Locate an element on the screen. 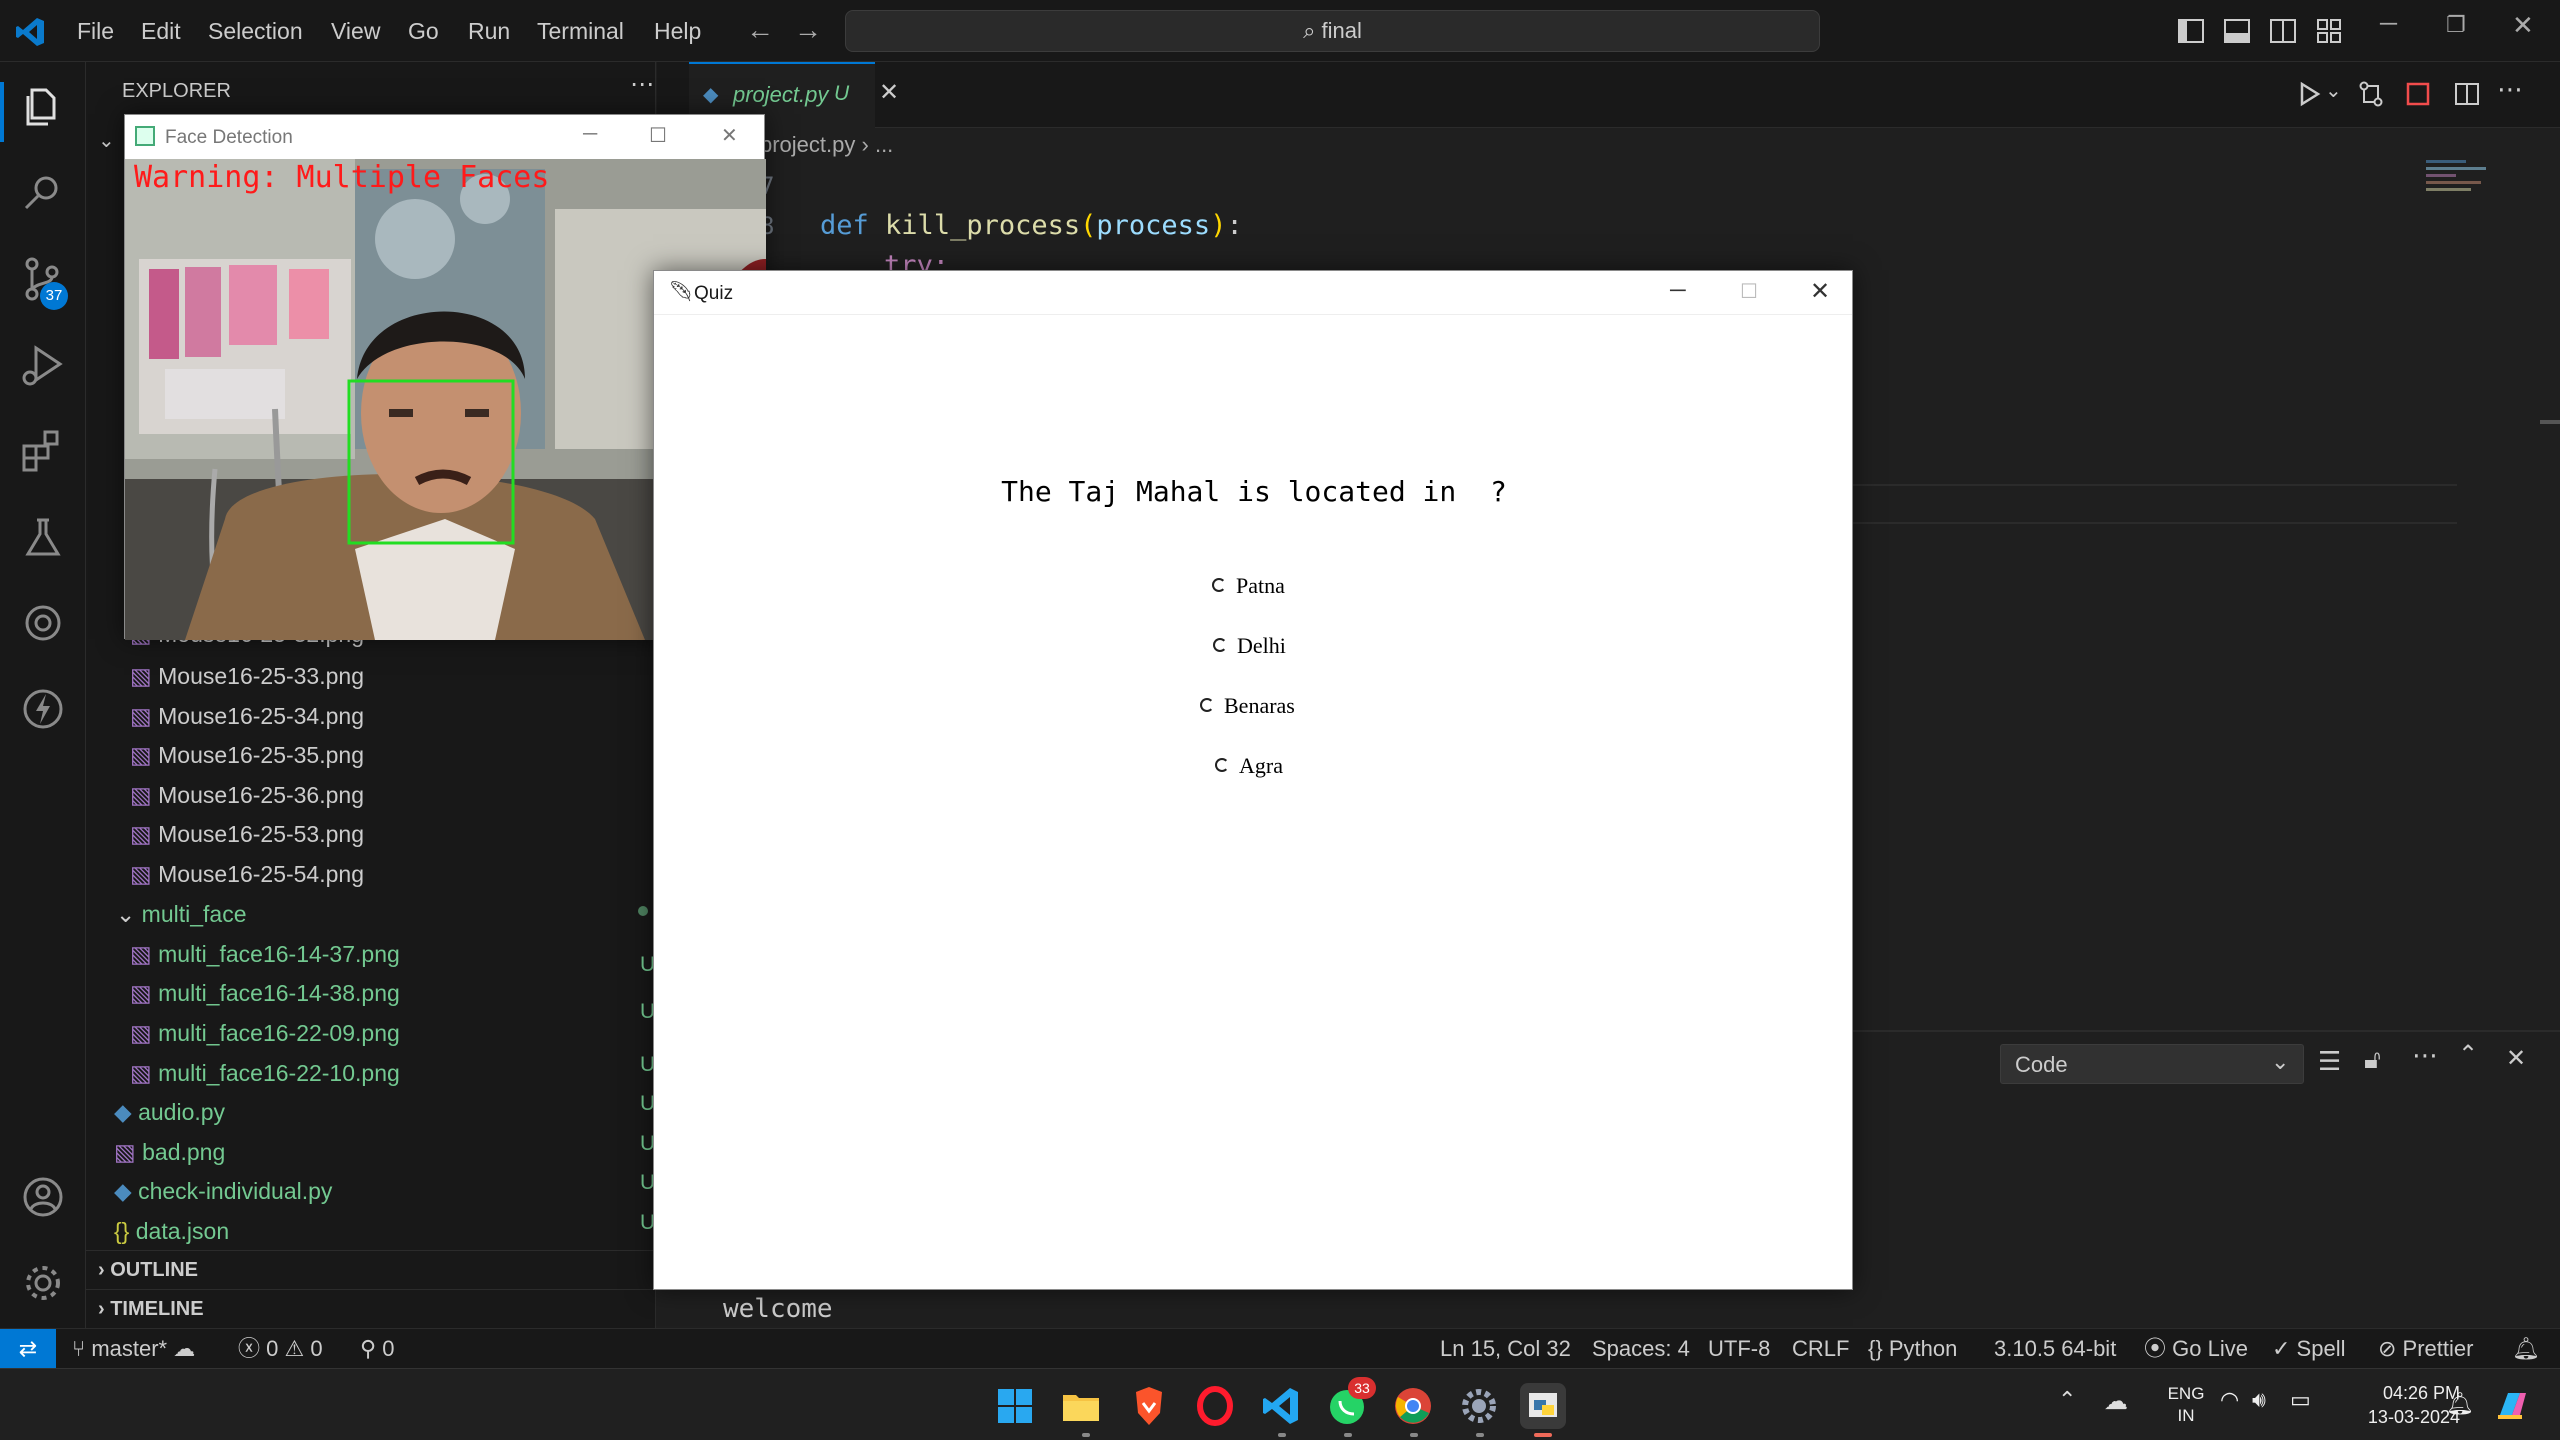 Image resolution: width=2560 pixels, height=1440 pixels. outline-section: › OUTLINE is located at coordinates (148, 1270).